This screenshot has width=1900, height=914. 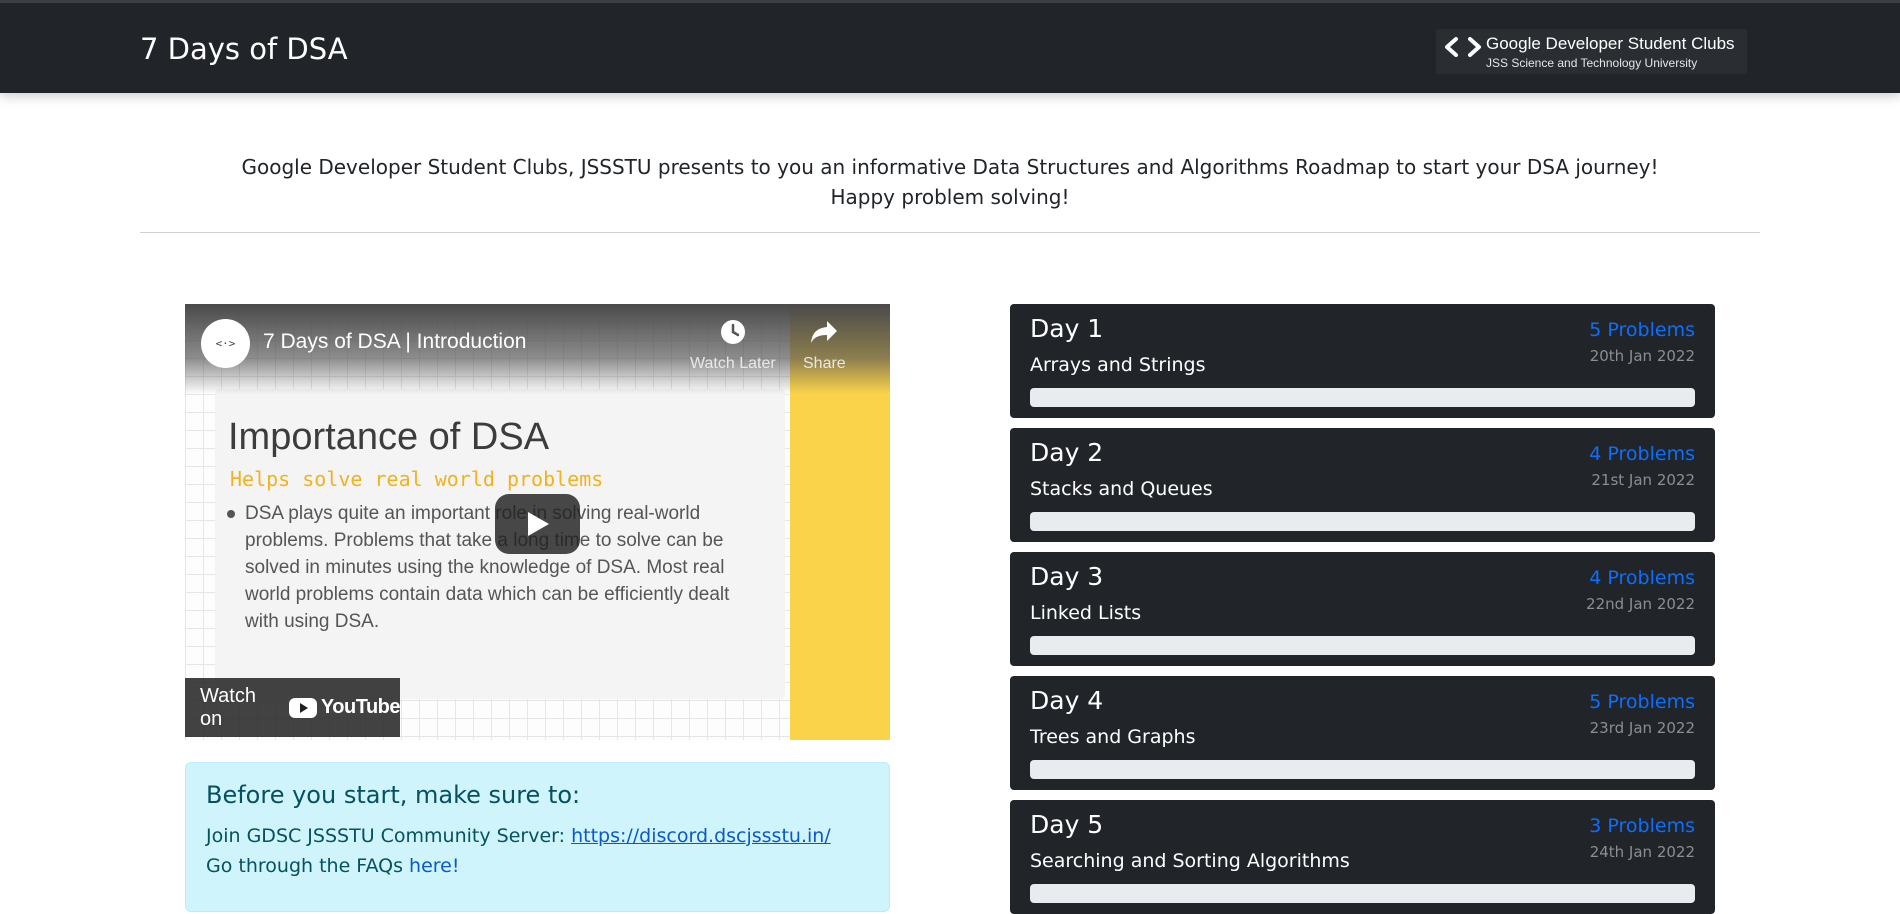 What do you see at coordinates (733, 363) in the screenshot?
I see `watch-later-label: Watch Later` at bounding box center [733, 363].